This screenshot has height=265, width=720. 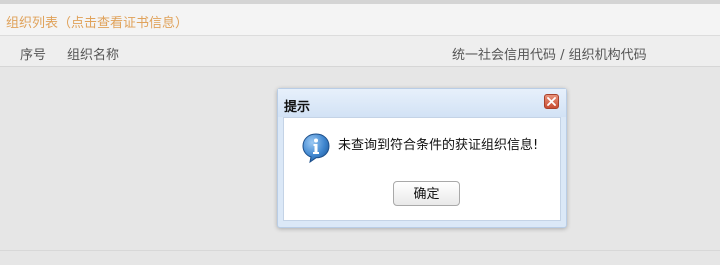 What do you see at coordinates (97, 23) in the screenshot?
I see `panel-title: 组织列表（点击查看证书信息）` at bounding box center [97, 23].